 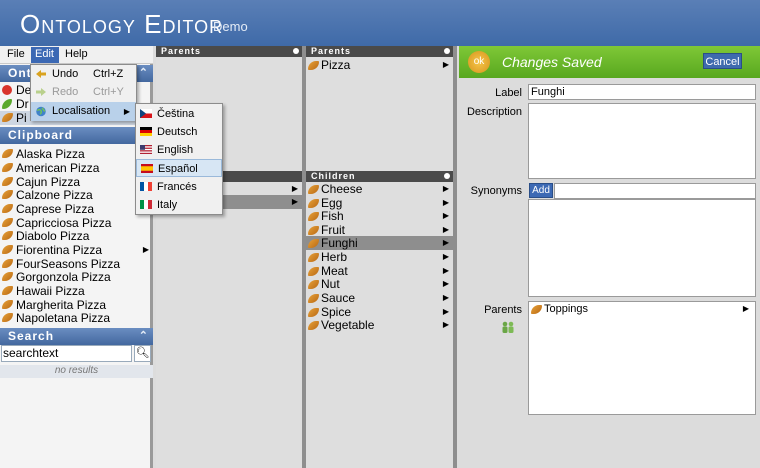 What do you see at coordinates (641, 309) in the screenshot?
I see `parent-entry: Toppings ▶` at bounding box center [641, 309].